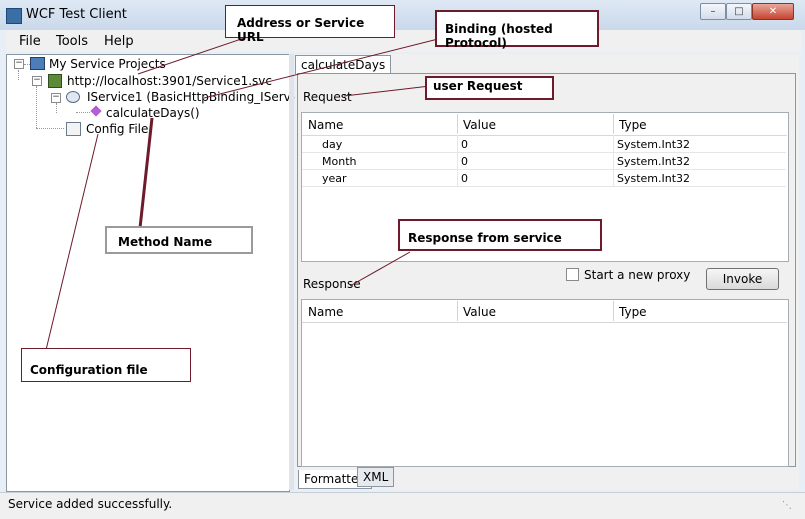  Describe the element at coordinates (489, 88) in the screenshot. I see `annotation-user-request: user Request` at that location.